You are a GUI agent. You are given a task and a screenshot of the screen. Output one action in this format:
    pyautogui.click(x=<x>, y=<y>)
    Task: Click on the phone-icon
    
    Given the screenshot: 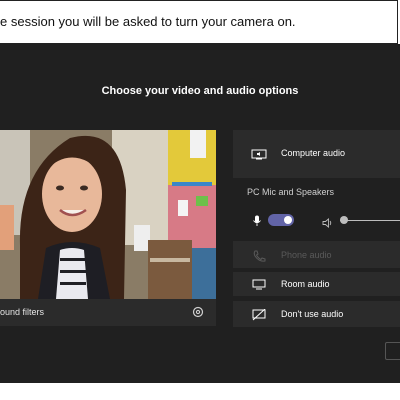 What is the action you would take?
    pyautogui.click(x=259, y=255)
    